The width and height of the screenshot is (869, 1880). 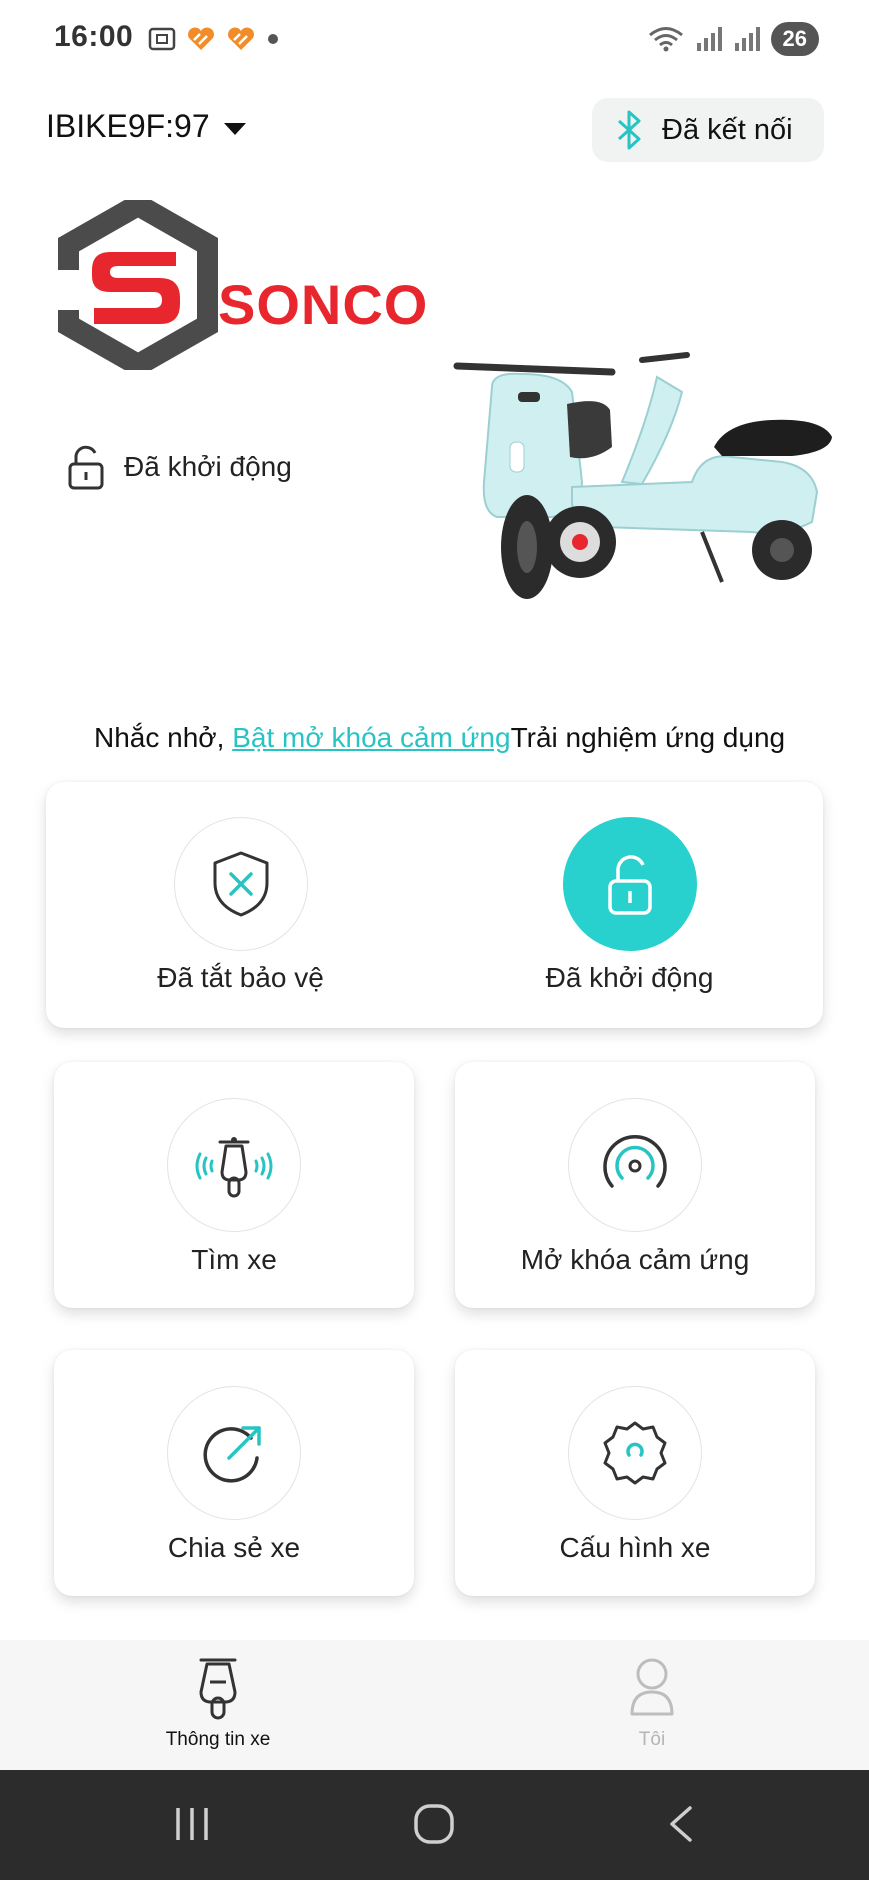 I want to click on status-bar: 16:00 26, so click(x=434, y=41).